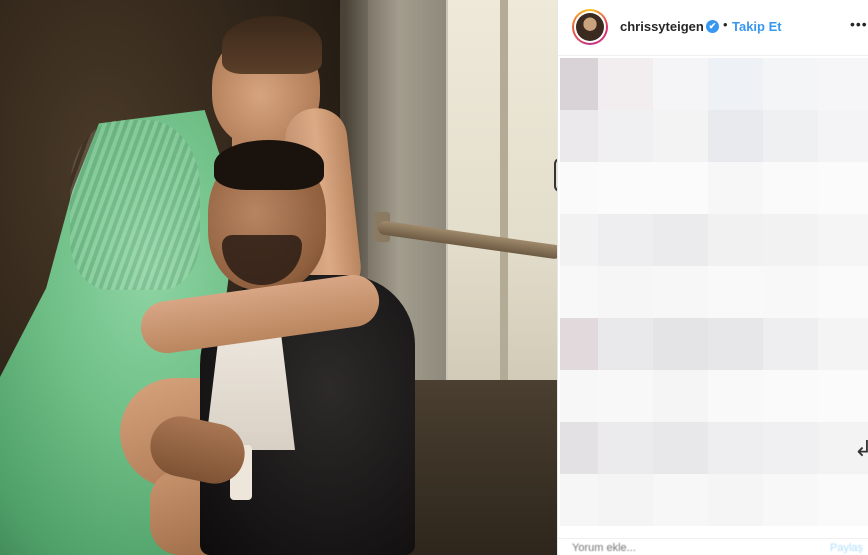 This screenshot has height=555, width=868. I want to click on photo-dress-texture, so click(135, 205).